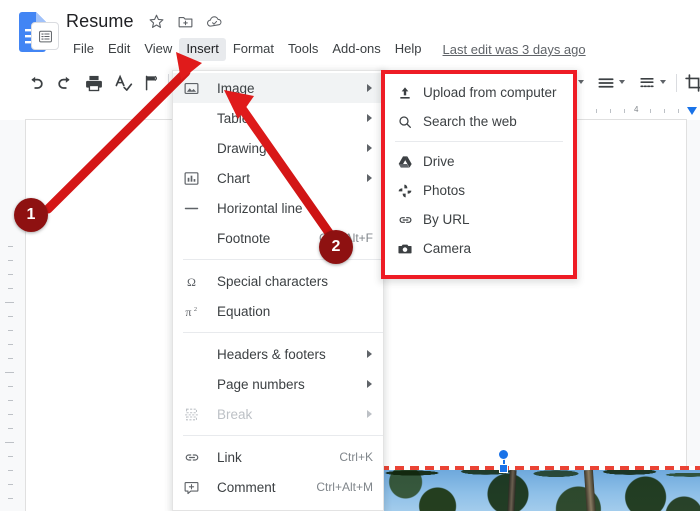  Describe the element at coordinates (156, 21) in the screenshot. I see `star-icon` at that location.